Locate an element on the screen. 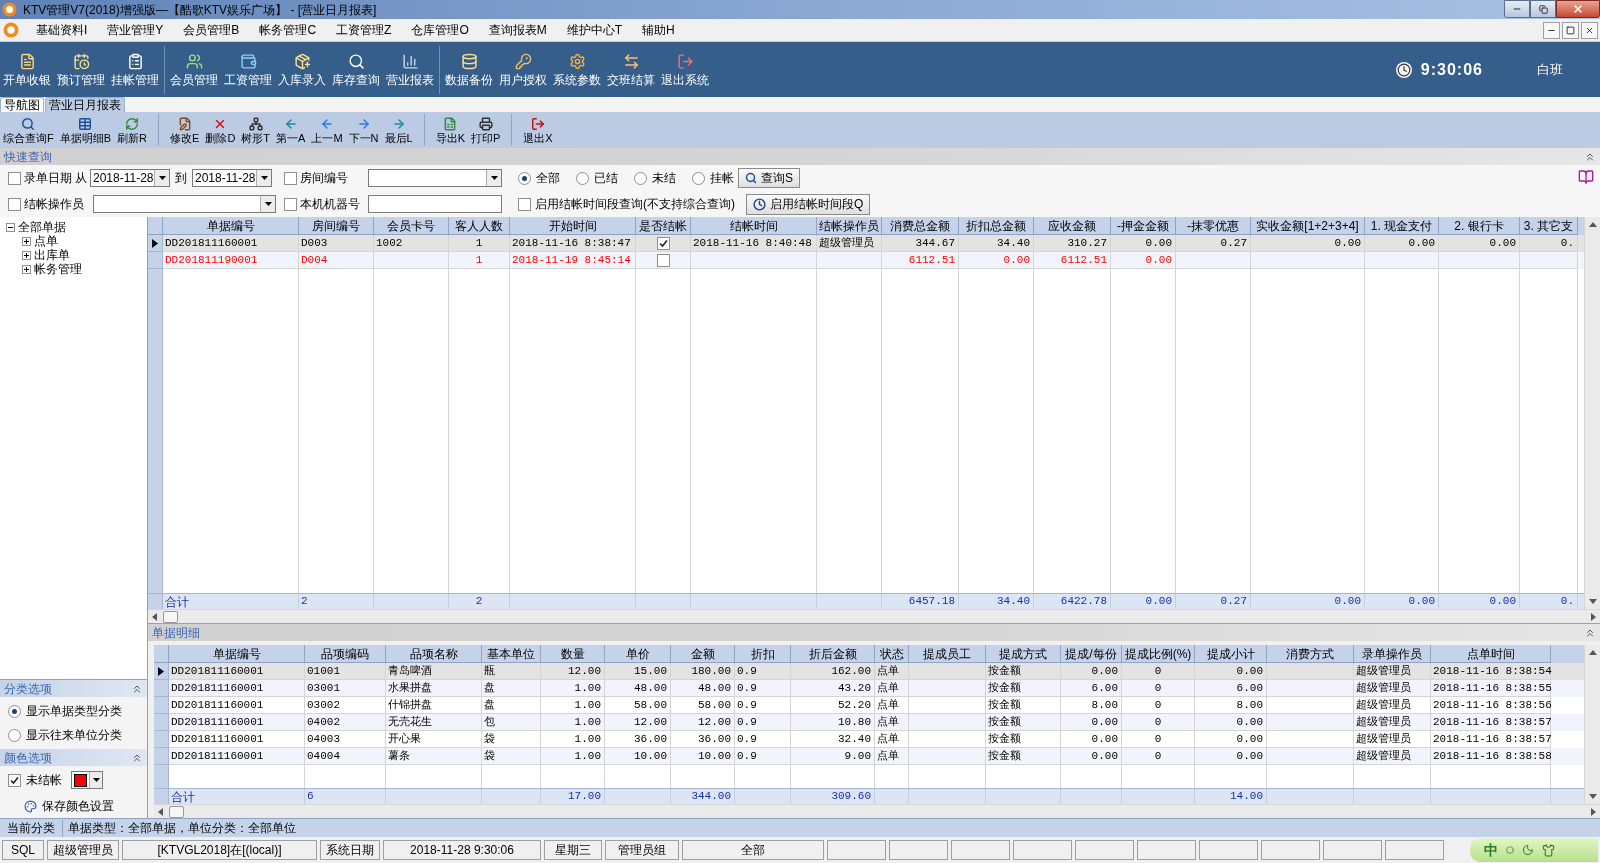 The height and width of the screenshot is (863, 1600). toolbar-button: 最后L is located at coordinates (398, 130).